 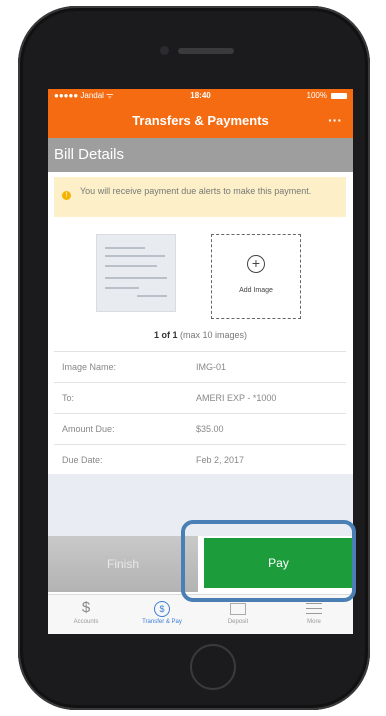 I want to click on more-options-icon: ···, so click(x=335, y=121).